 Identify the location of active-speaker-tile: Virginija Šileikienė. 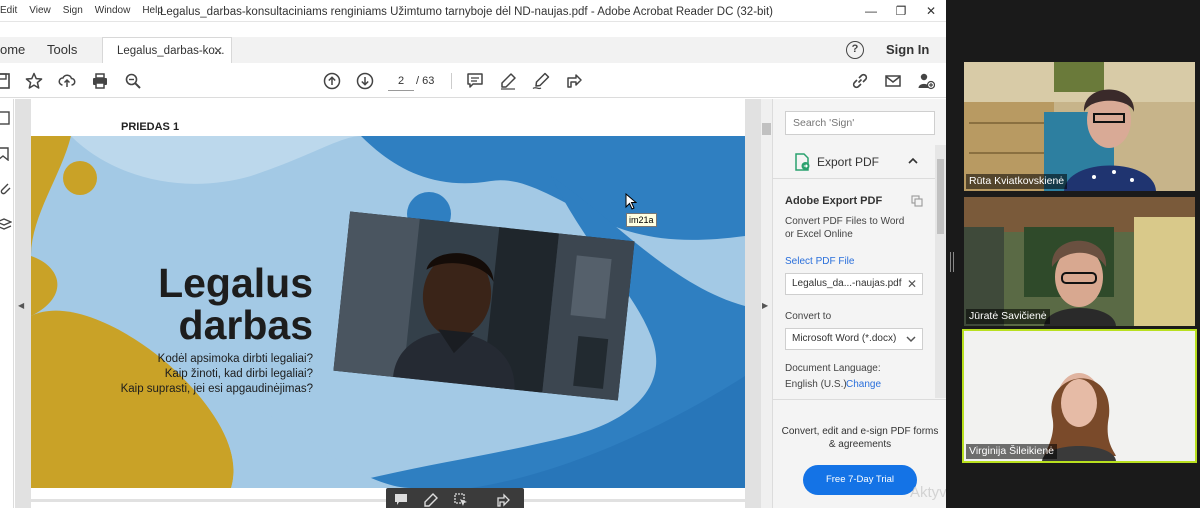
(1079, 396).